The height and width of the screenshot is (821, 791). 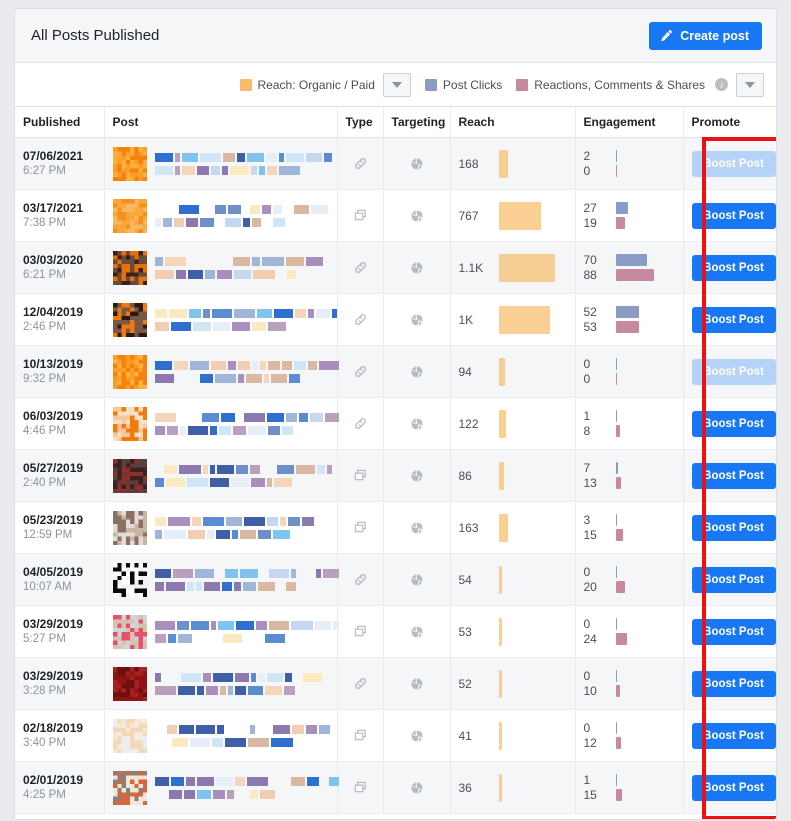 What do you see at coordinates (465, 683) in the screenshot?
I see `reach-value: 52` at bounding box center [465, 683].